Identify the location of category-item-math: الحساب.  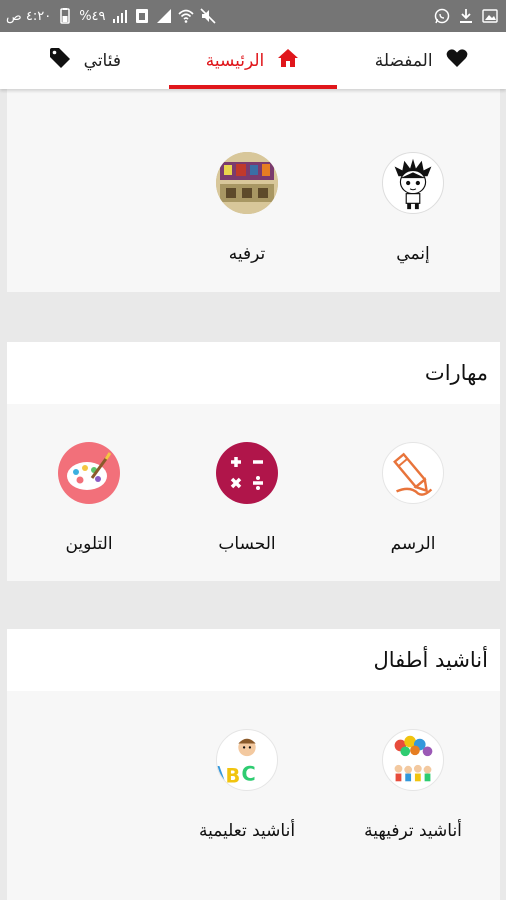
(247, 498).